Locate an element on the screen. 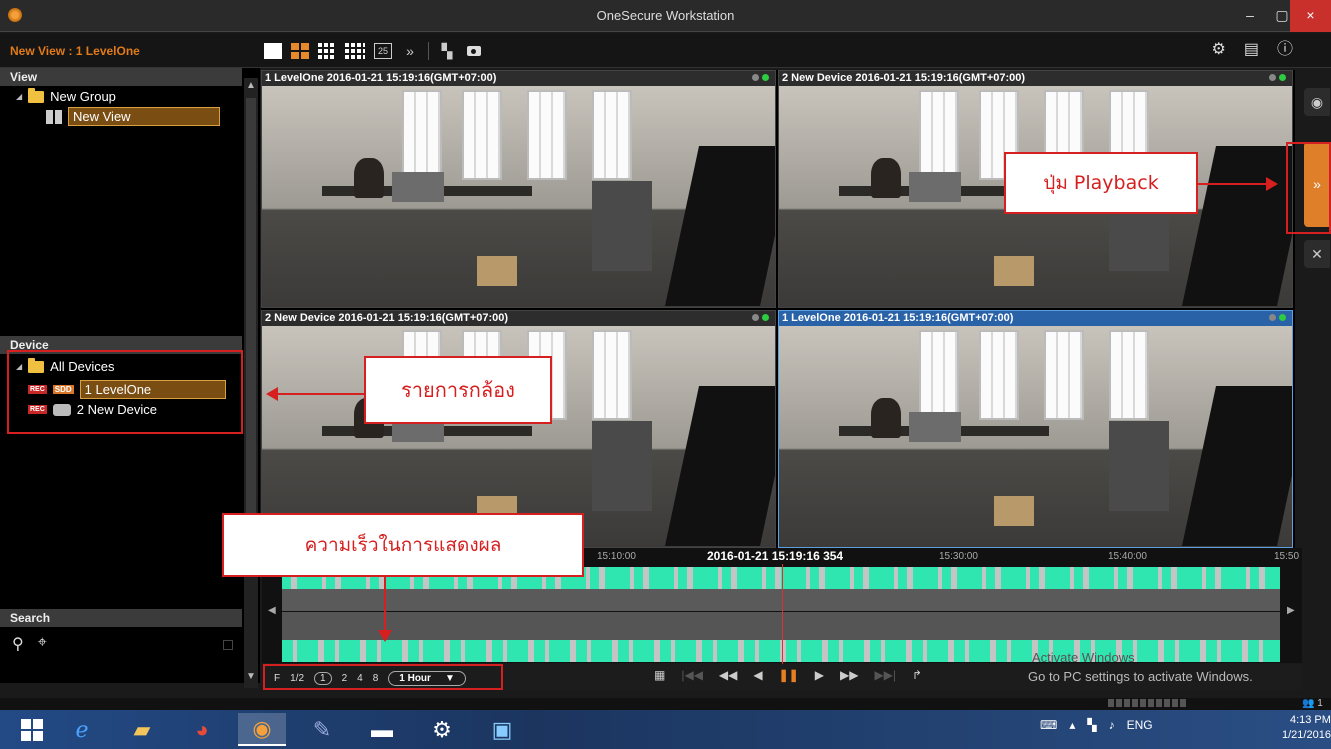 This screenshot has width=1331, height=749. search-icon: ⚲ is located at coordinates (18, 644).